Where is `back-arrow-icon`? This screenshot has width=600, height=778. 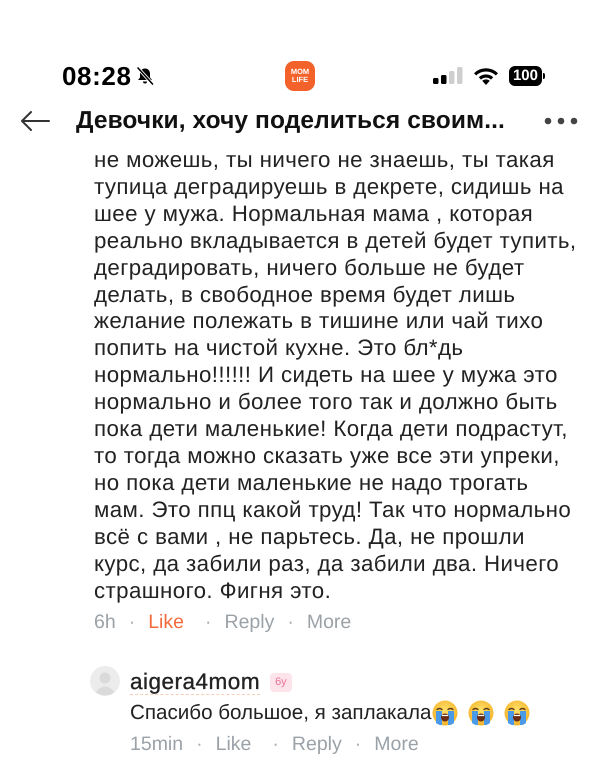
back-arrow-icon is located at coordinates (35, 121).